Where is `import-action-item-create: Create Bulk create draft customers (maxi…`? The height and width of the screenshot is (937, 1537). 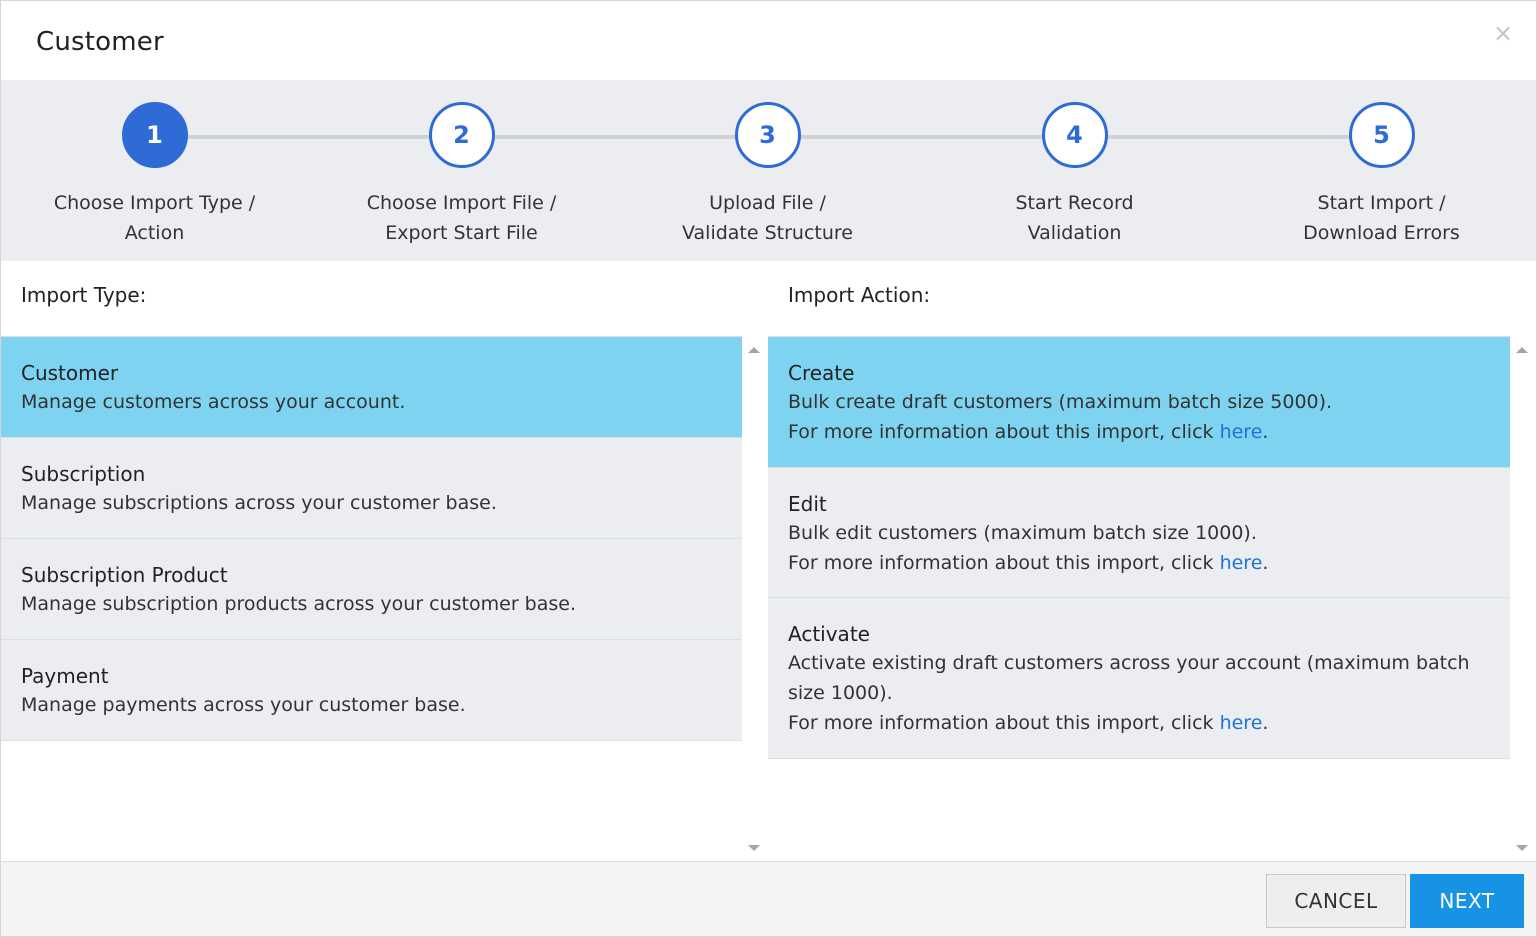
import-action-item-create: Create Bulk create draft customers (maxi… is located at coordinates (1139, 402).